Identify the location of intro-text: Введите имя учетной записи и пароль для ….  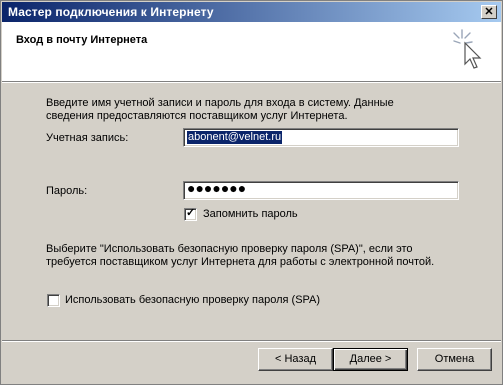
(220, 109).